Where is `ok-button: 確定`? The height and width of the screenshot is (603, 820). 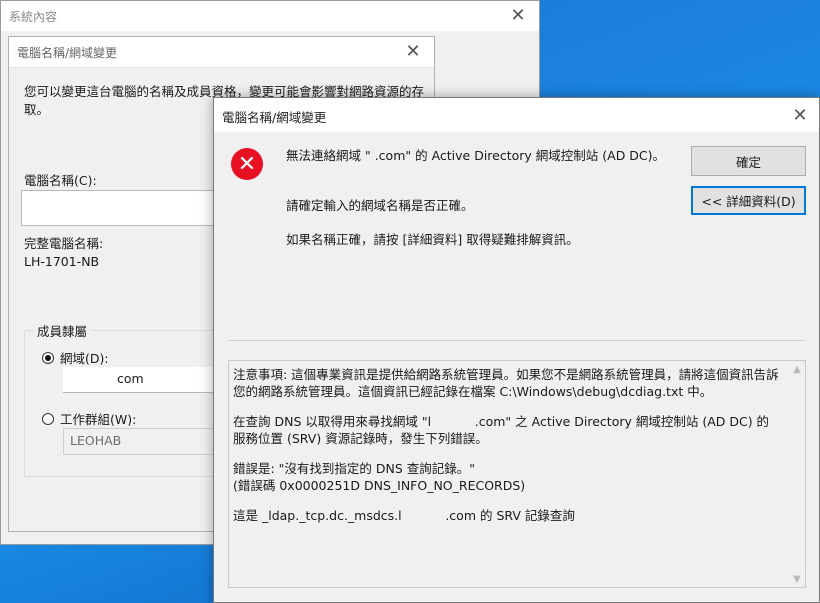
ok-button: 確定 is located at coordinates (748, 161).